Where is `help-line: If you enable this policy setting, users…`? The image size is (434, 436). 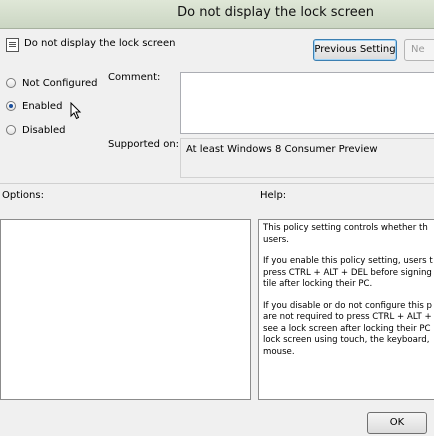 help-line: If you enable this policy setting, users… is located at coordinates (348, 261).